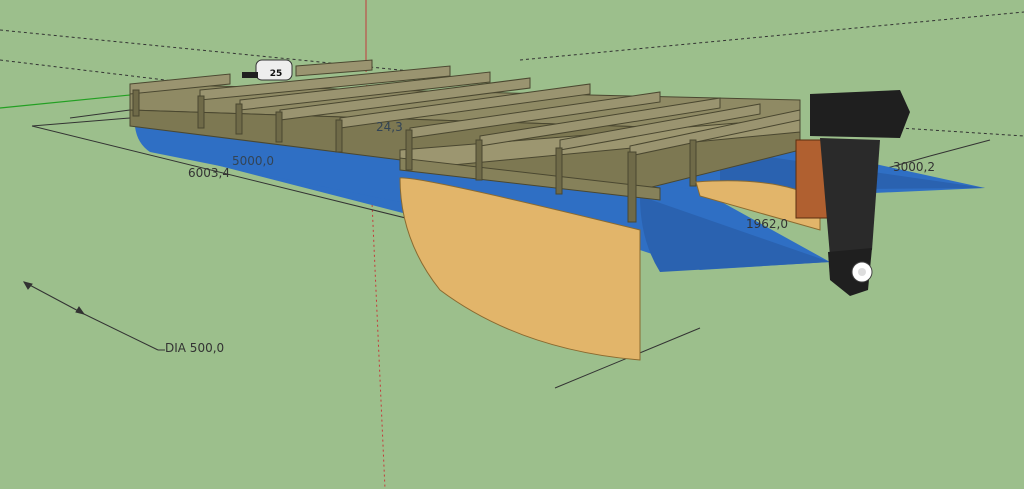 The image size is (1024, 489). Describe the element at coordinates (767, 224) in the screenshot. I see `dimension-spacing: 1962,0` at that location.